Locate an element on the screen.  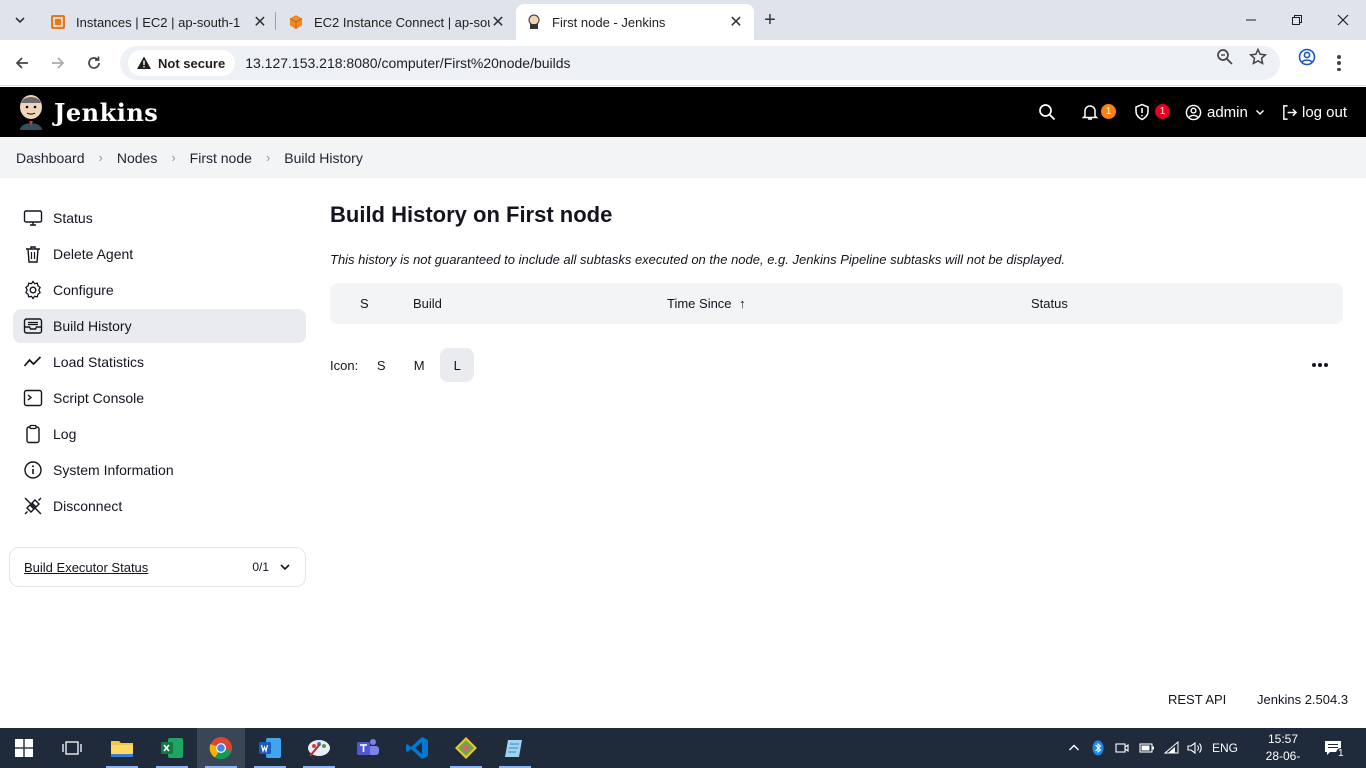
notifications-button: 1 is located at coordinates (1098, 112).